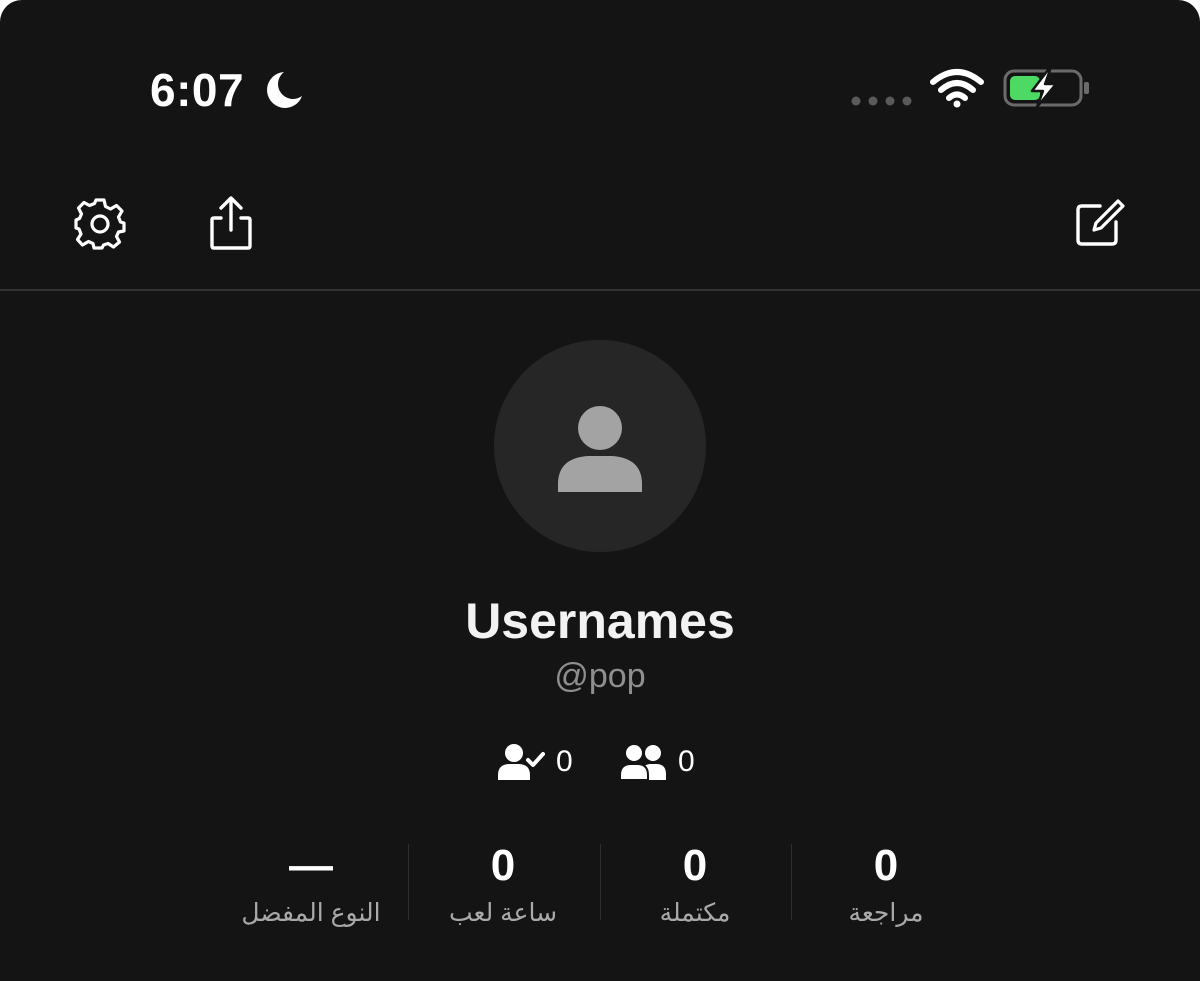 The image size is (1200, 981). Describe the element at coordinates (1098, 223) in the screenshot. I see `edit-icon` at that location.